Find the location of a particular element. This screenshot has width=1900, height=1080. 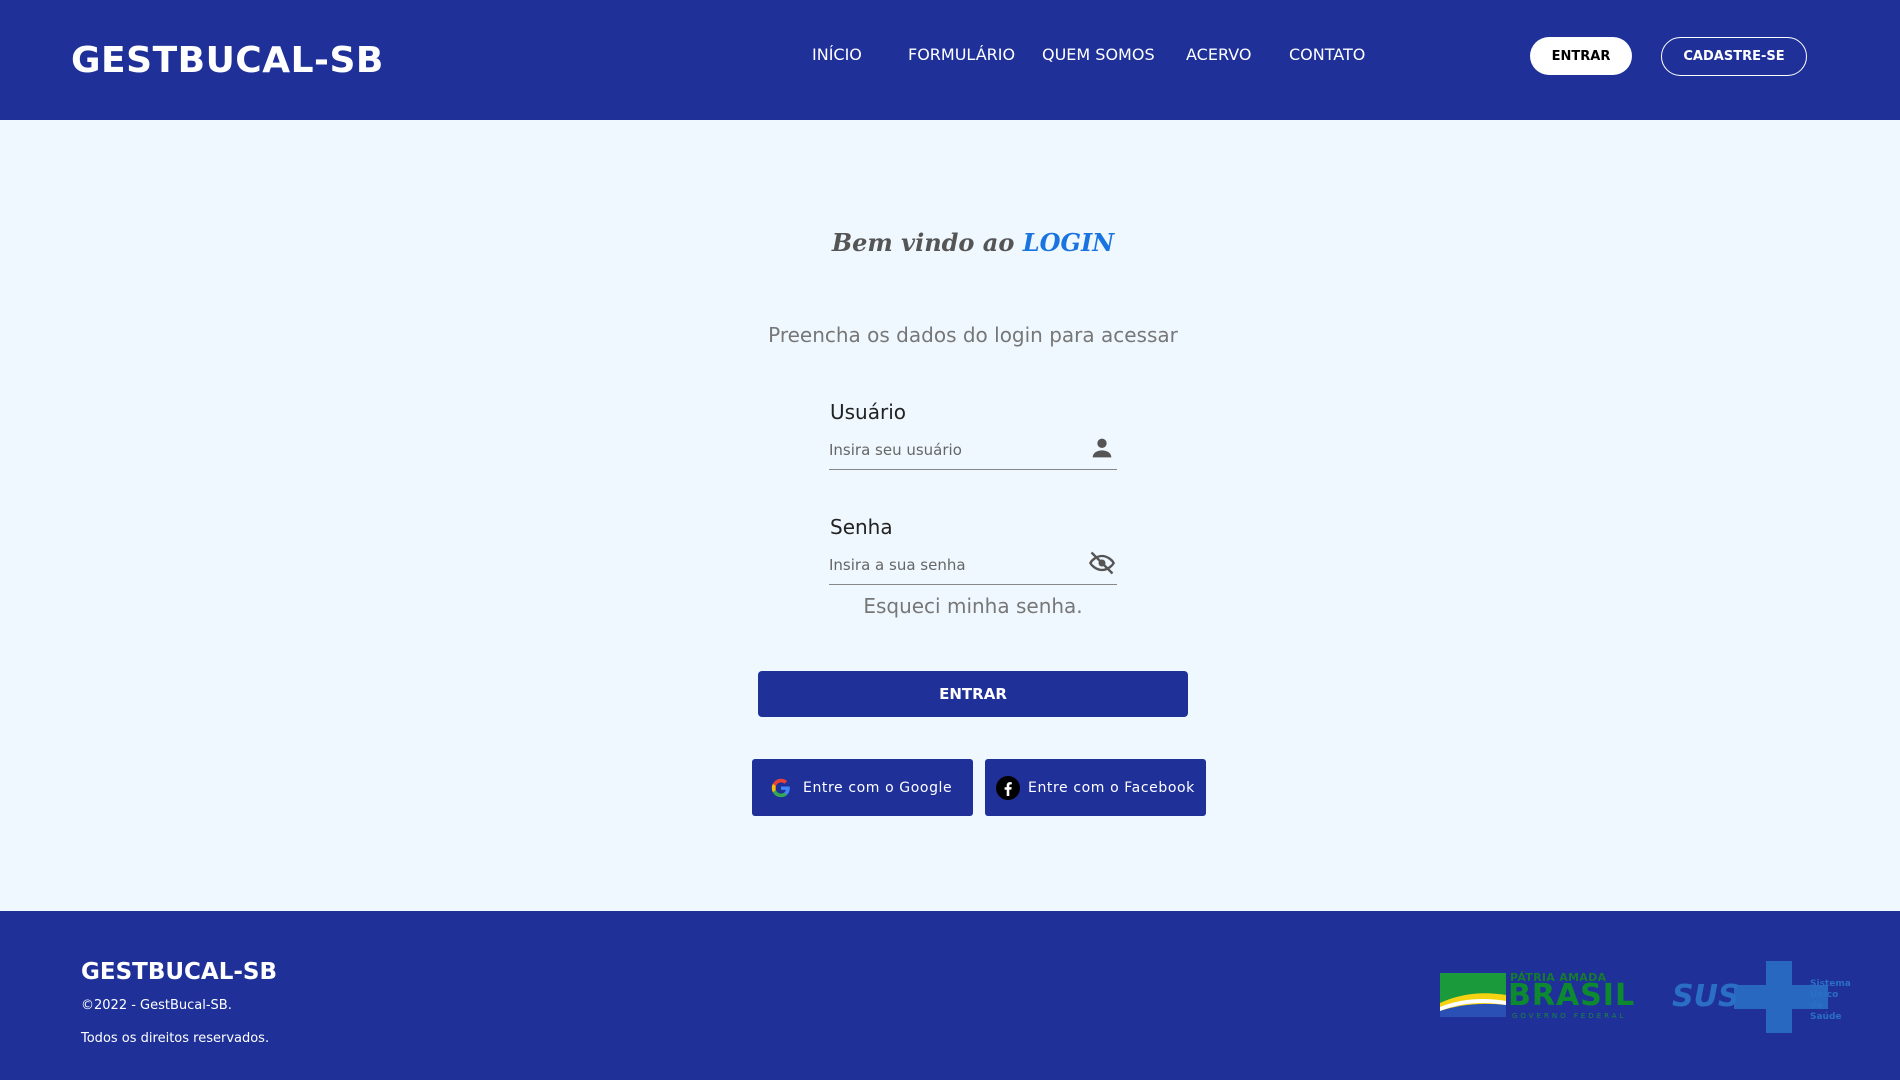

nav-quem-somos: QUEM SOMOS is located at coordinates (1098, 54).